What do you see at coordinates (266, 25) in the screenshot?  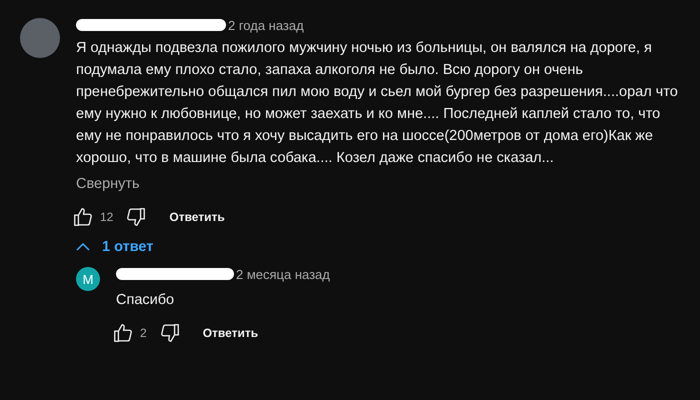 I see `comment-time: 2 года назад` at bounding box center [266, 25].